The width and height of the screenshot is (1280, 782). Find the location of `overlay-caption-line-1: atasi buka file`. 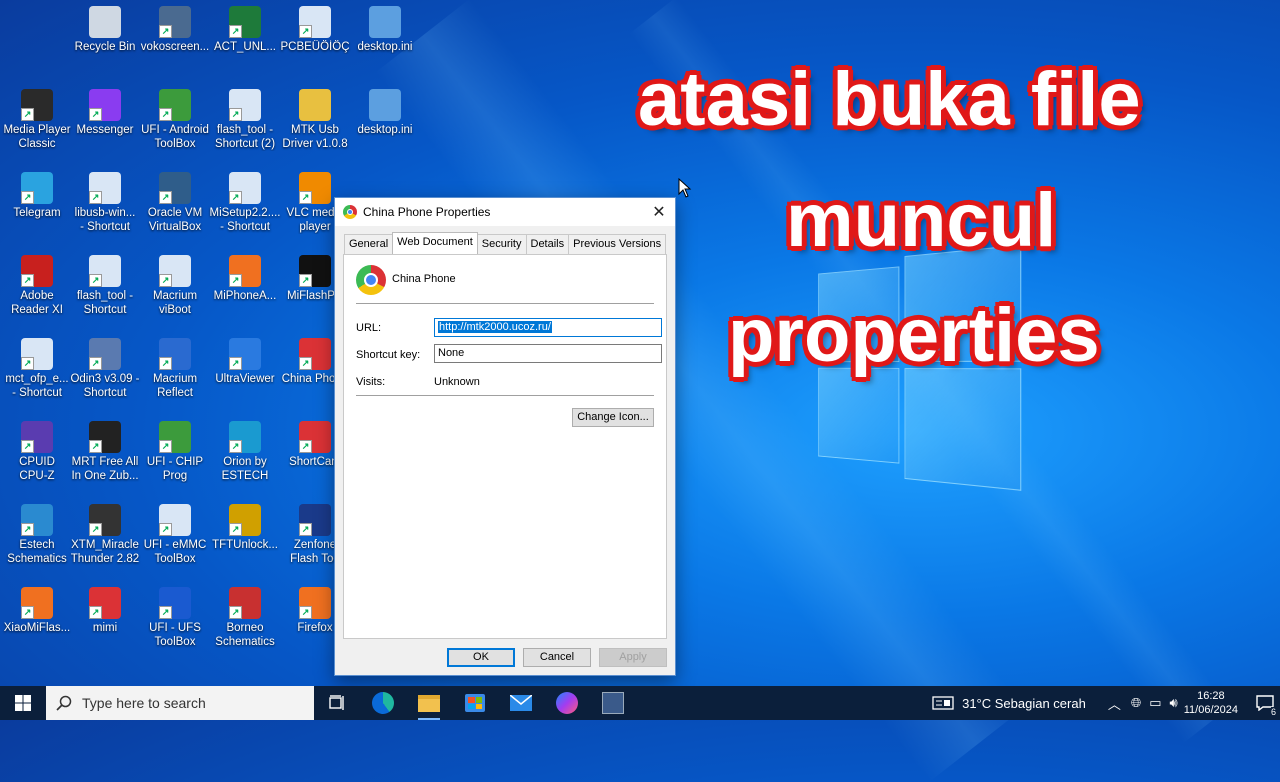

overlay-caption-line-1: atasi buka file is located at coordinates (889, 99).